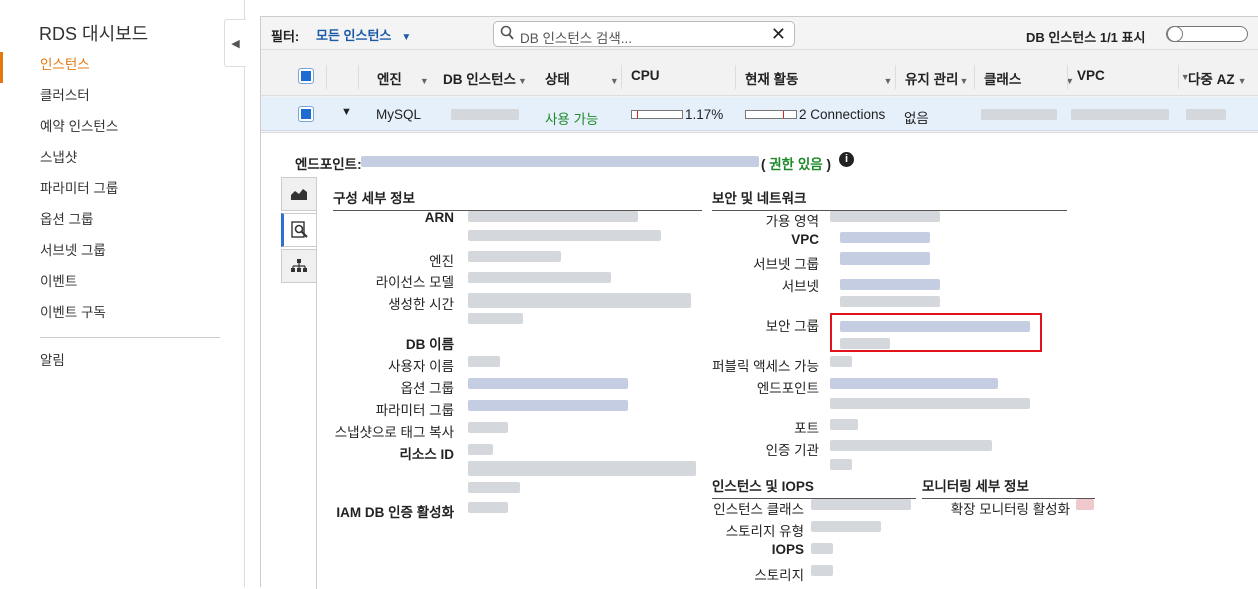 Image resolution: width=1258 pixels, height=589 pixels. I want to click on redacted-port, so click(844, 424).